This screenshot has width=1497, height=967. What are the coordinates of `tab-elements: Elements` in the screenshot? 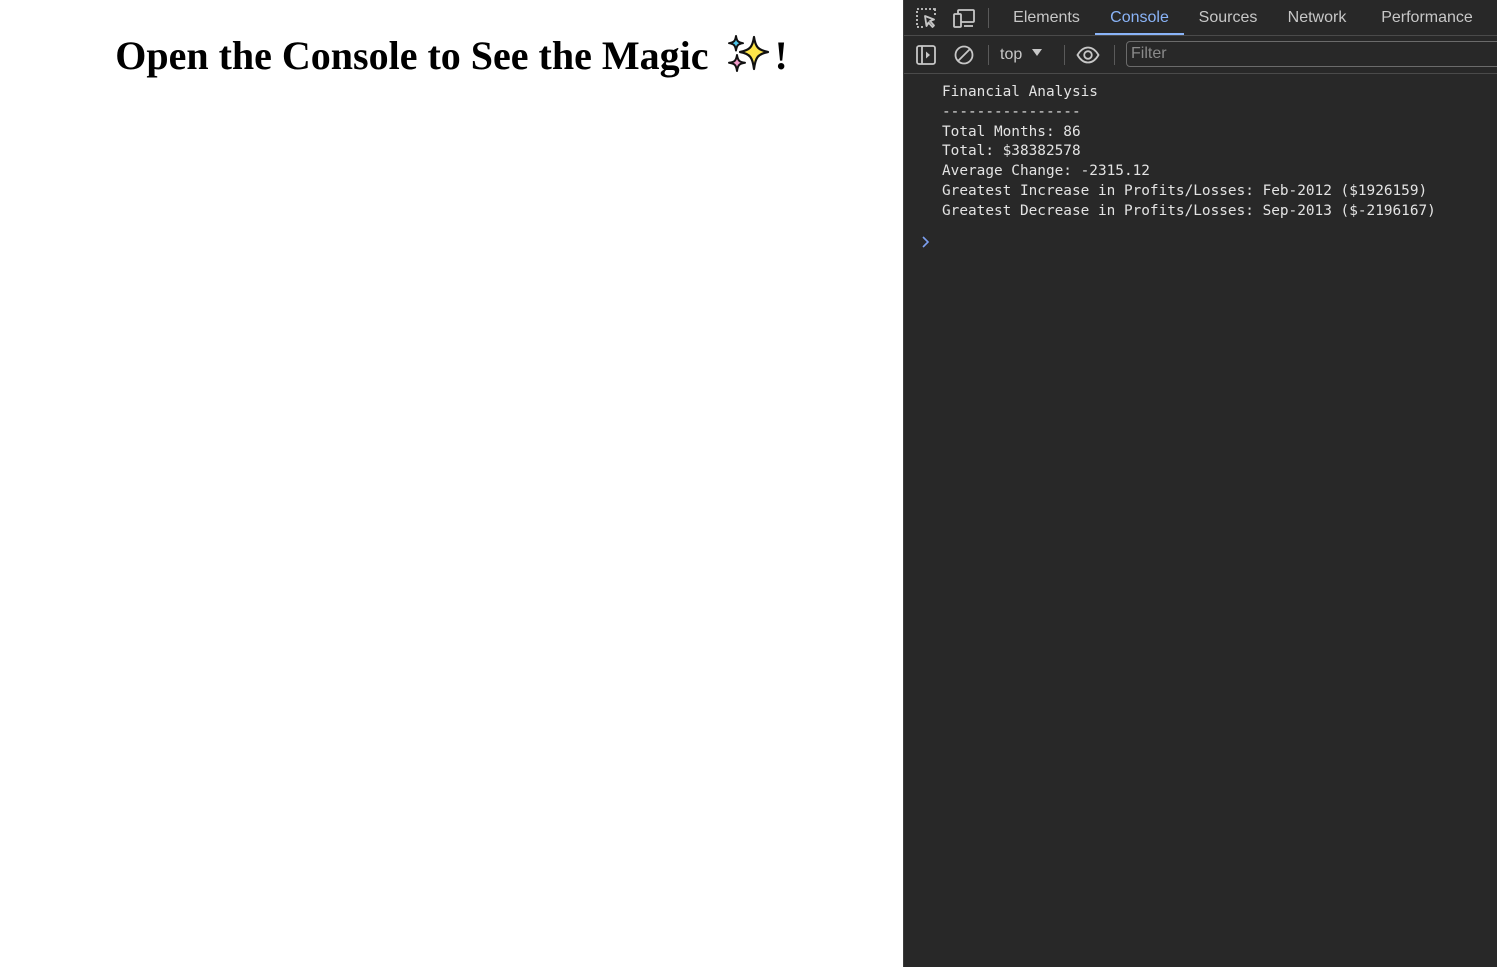 It's located at (1046, 17).